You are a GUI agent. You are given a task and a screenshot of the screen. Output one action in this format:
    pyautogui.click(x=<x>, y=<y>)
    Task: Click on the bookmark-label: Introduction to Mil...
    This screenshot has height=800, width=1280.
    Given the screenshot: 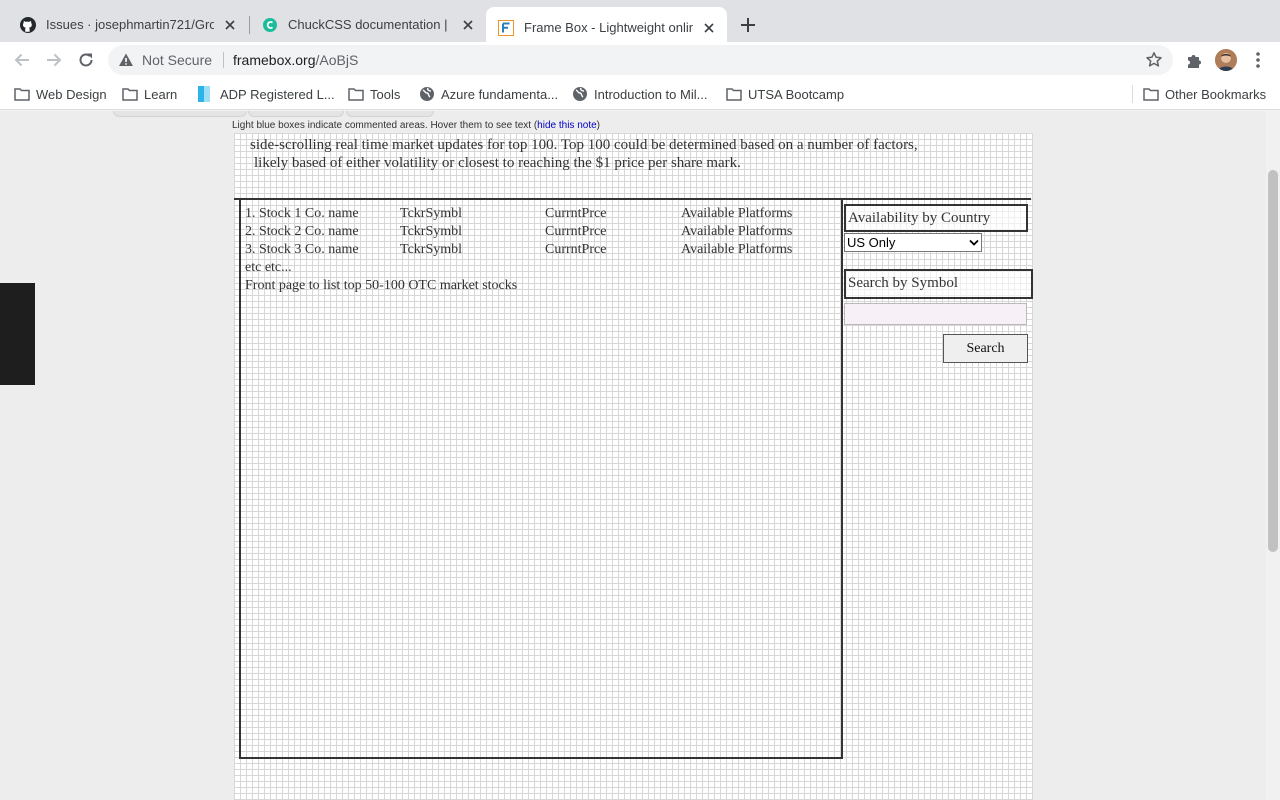 What is the action you would take?
    pyautogui.click(x=651, y=94)
    